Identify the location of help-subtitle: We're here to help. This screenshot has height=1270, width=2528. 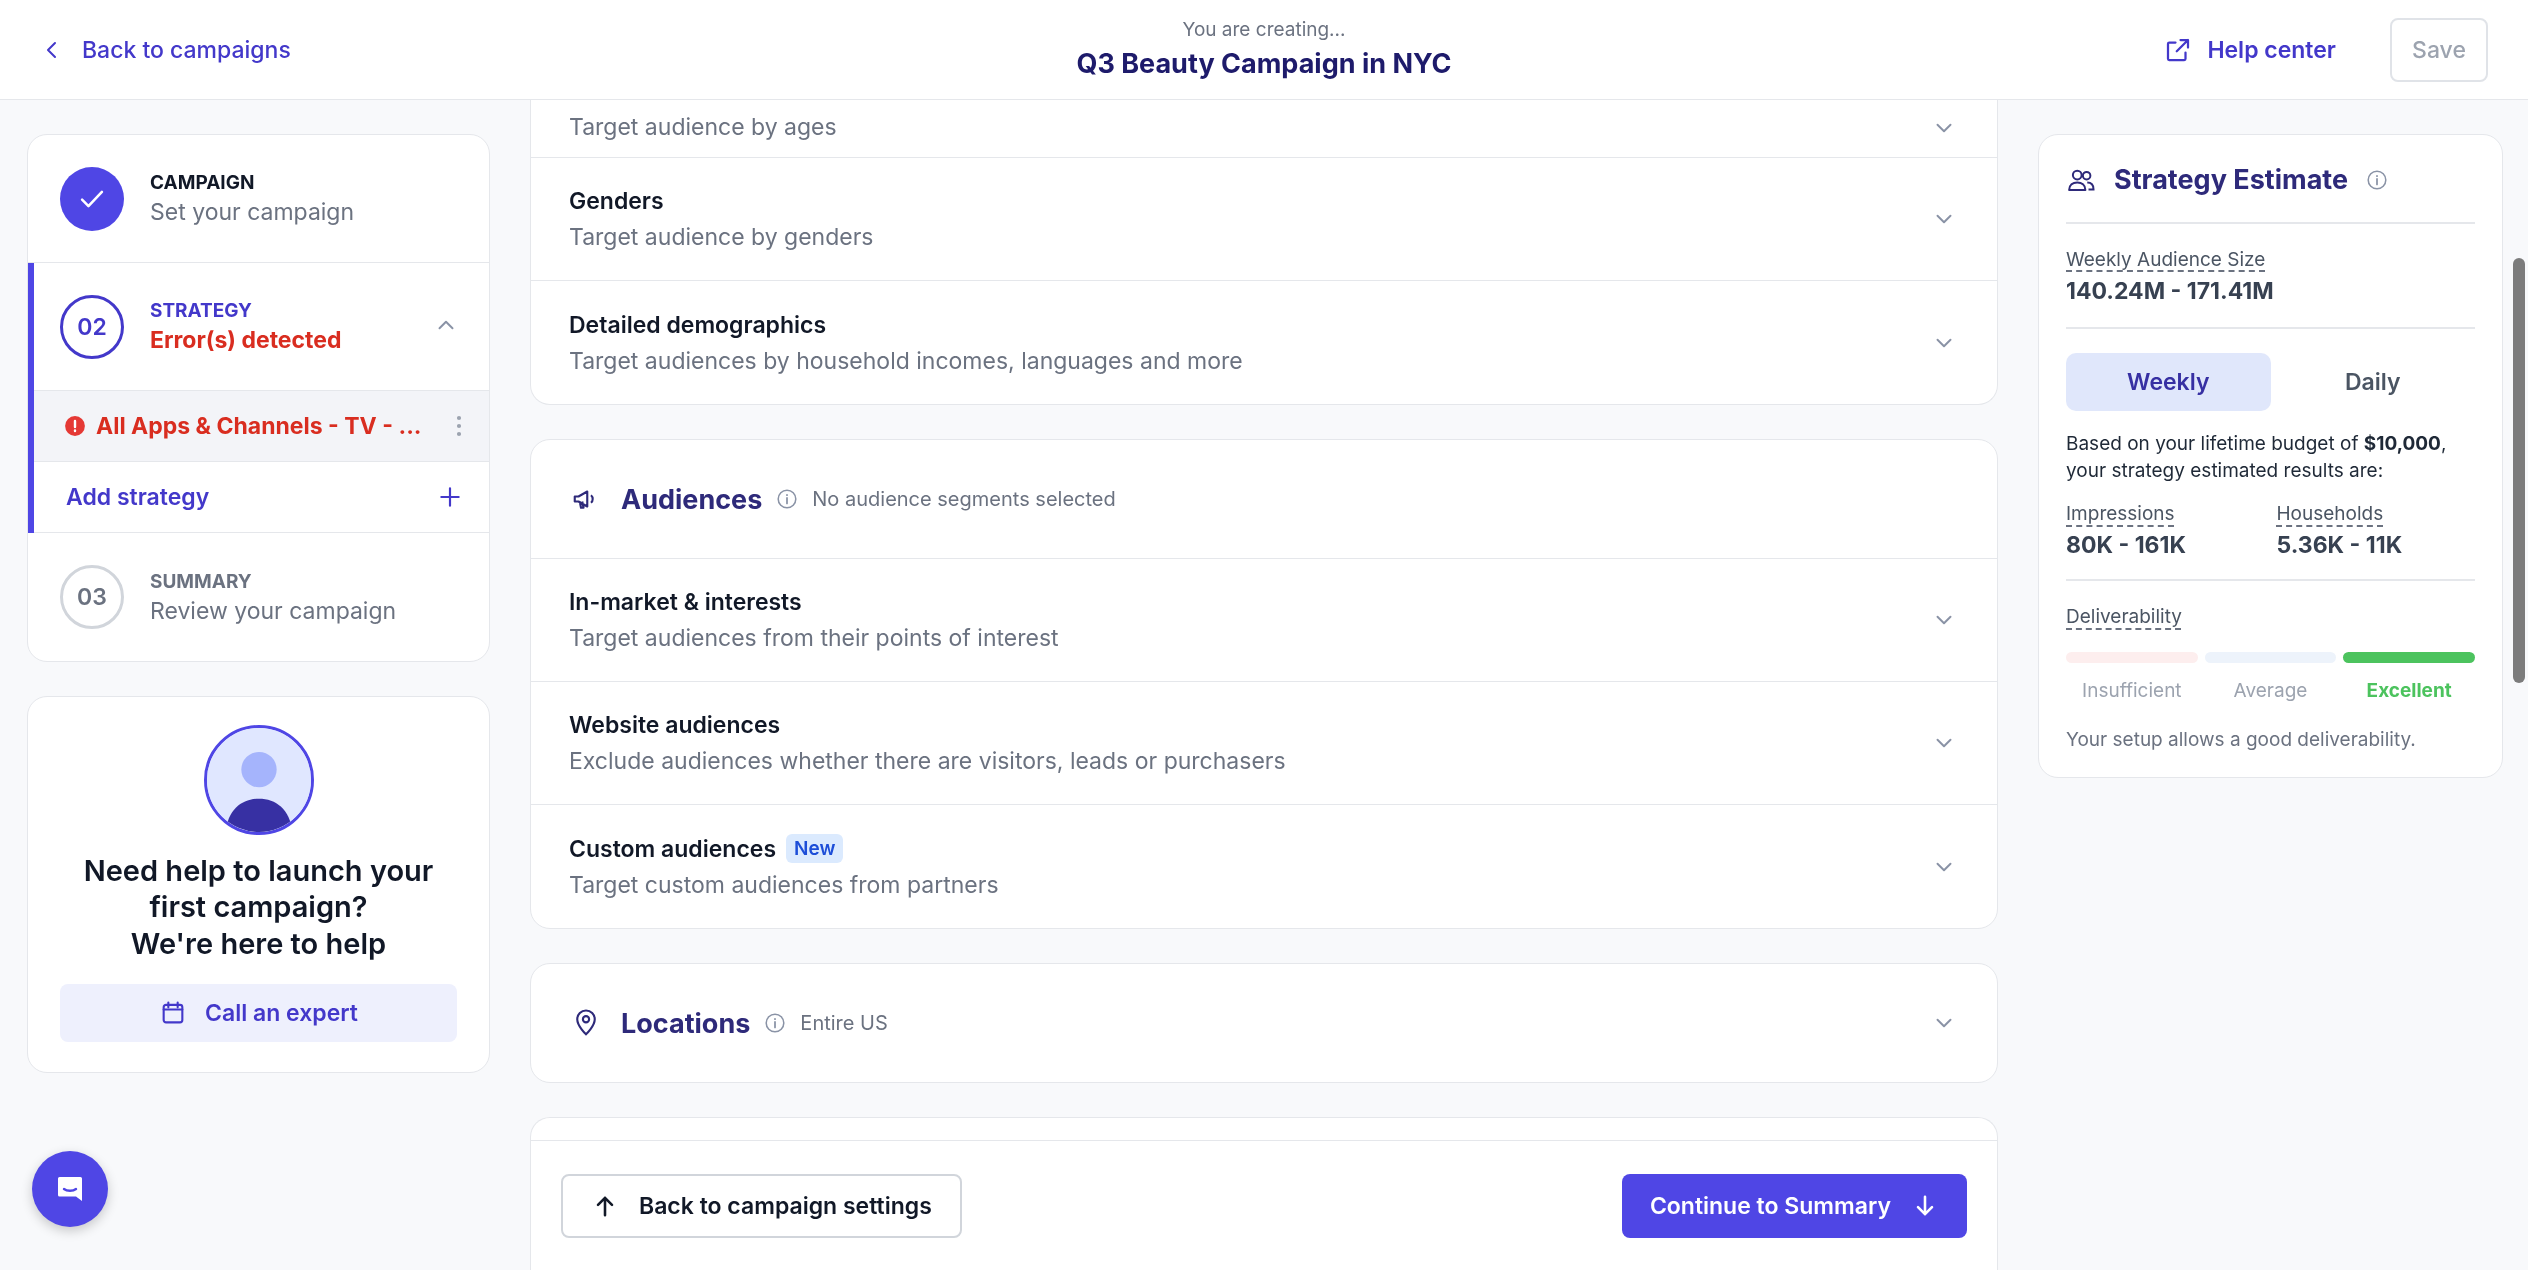
(258, 943).